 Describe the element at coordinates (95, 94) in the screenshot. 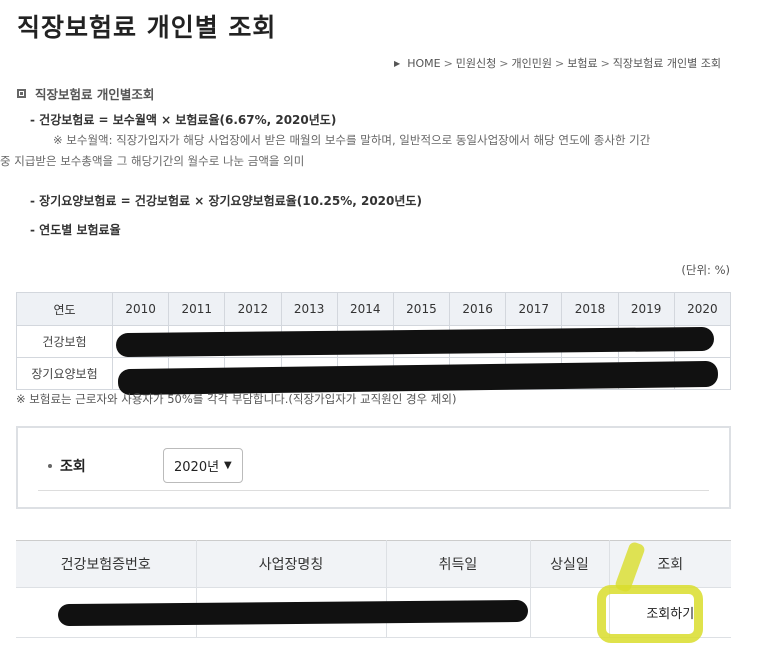

I see `section-title-text: 직장보험료 개인별조회` at that location.